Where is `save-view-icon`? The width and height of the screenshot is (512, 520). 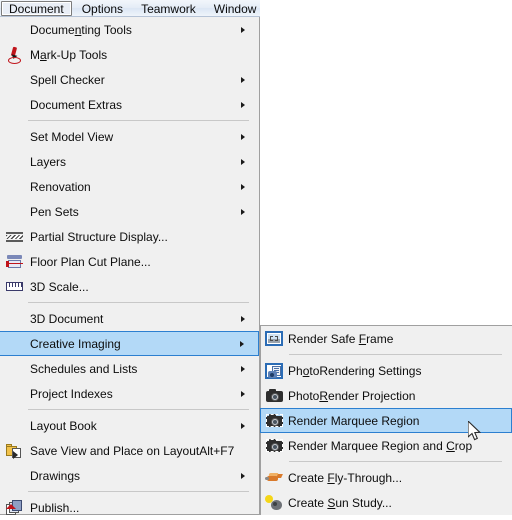 save-view-icon is located at coordinates (14, 451).